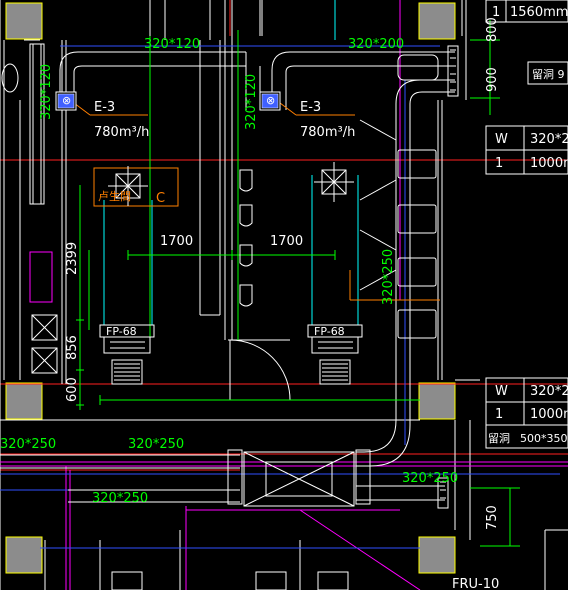  What do you see at coordinates (121, 331) in the screenshot?
I see `fan-coil-left-label: FP-68` at bounding box center [121, 331].